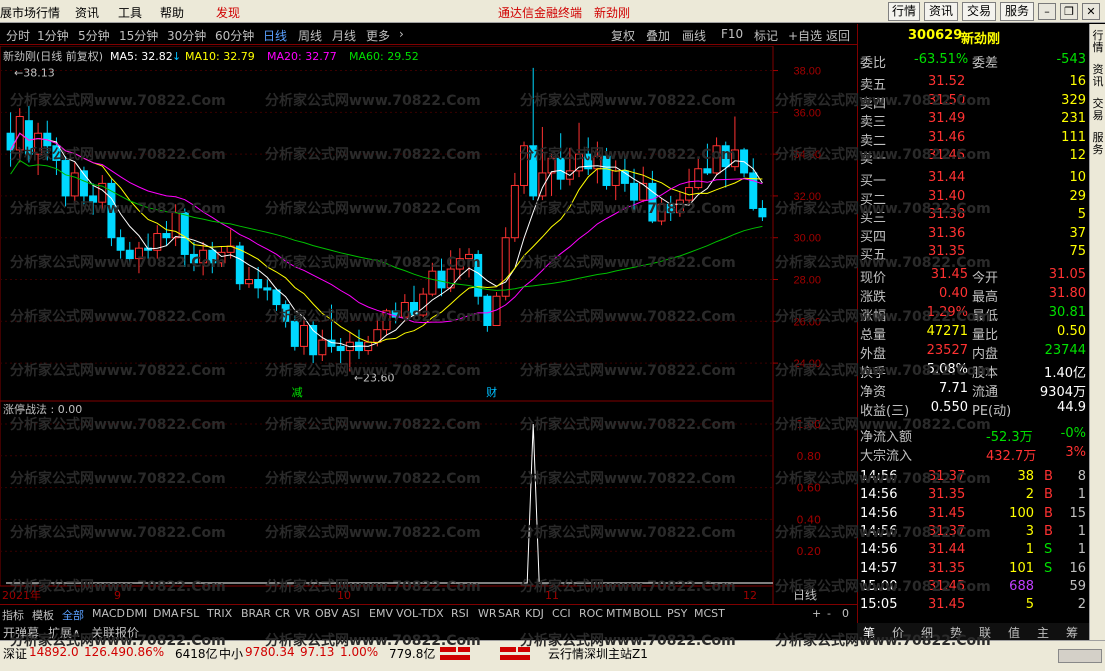  Describe the element at coordinates (43, 615) in the screenshot. I see `indicator-tab: 模板` at that location.